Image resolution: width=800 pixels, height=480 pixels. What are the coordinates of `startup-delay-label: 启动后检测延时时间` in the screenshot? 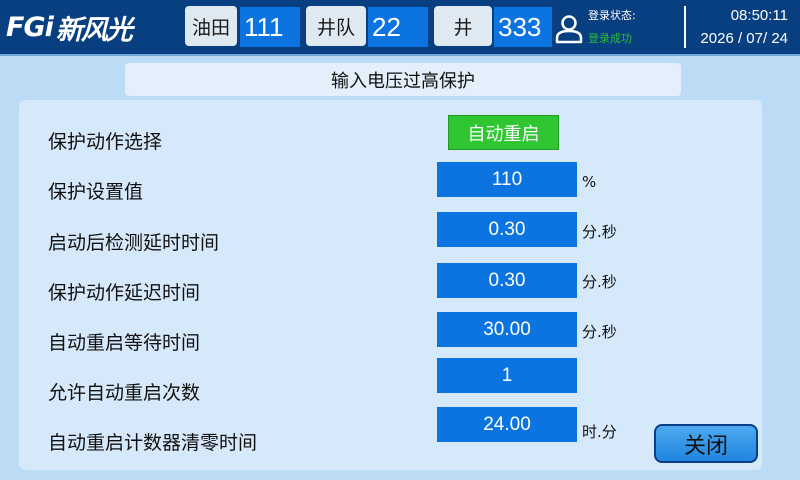 It's located at (134, 243).